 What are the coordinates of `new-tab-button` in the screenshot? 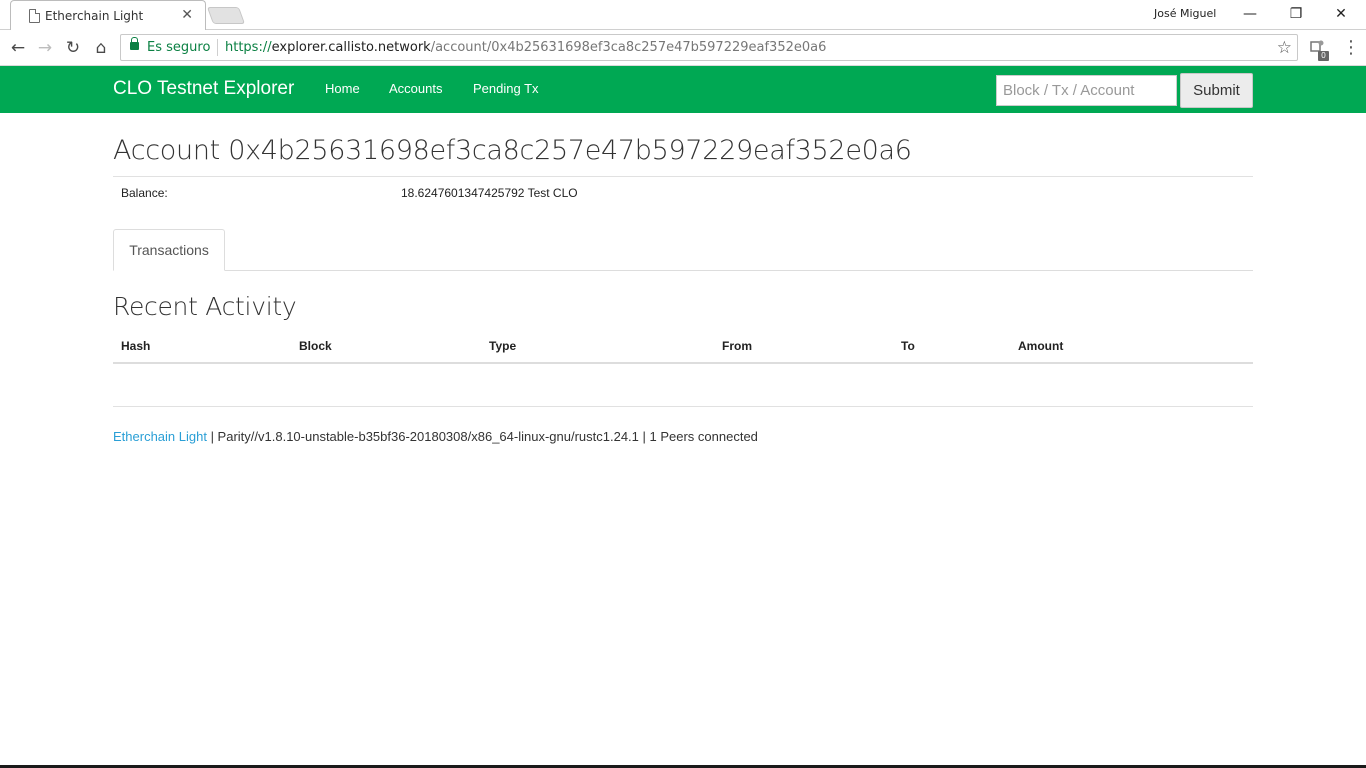 It's located at (226, 15).